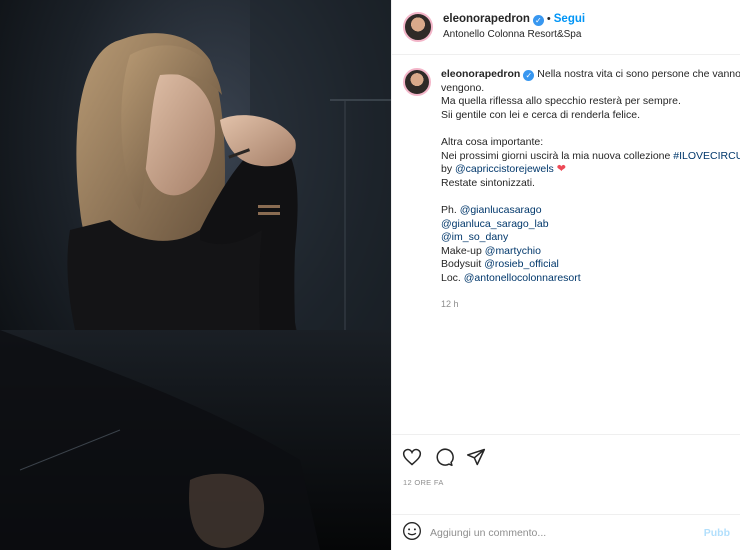  Describe the element at coordinates (488, 182) in the screenshot. I see `caption-line: Restate sintonizzati.` at that location.